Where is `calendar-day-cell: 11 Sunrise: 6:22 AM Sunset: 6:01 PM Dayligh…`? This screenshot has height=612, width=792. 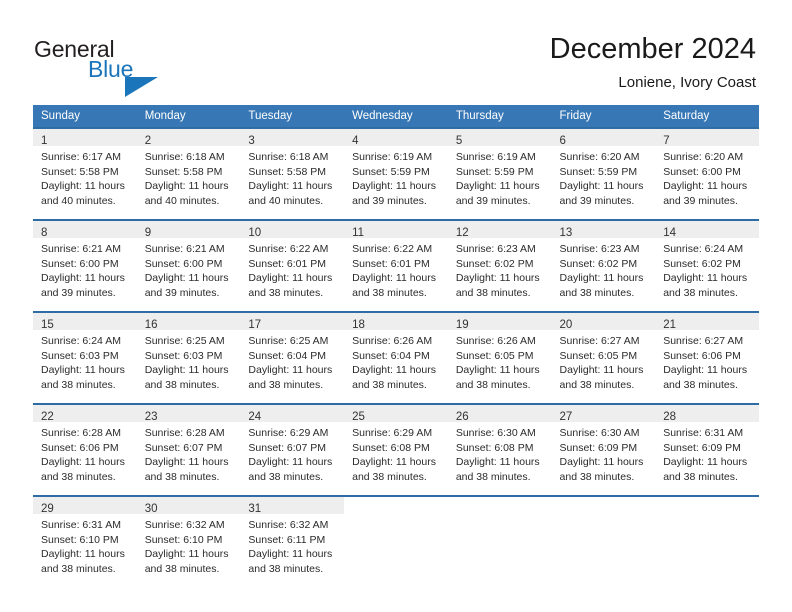 calendar-day-cell: 11 Sunrise: 6:22 AM Sunset: 6:01 PM Dayligh… is located at coordinates (396, 265).